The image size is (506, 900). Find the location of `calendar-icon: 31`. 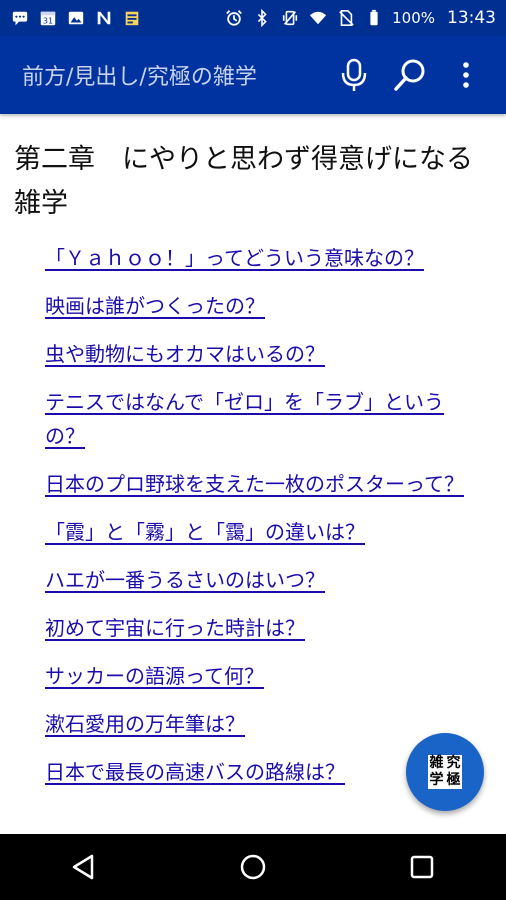

calendar-icon: 31 is located at coordinates (48, 18).